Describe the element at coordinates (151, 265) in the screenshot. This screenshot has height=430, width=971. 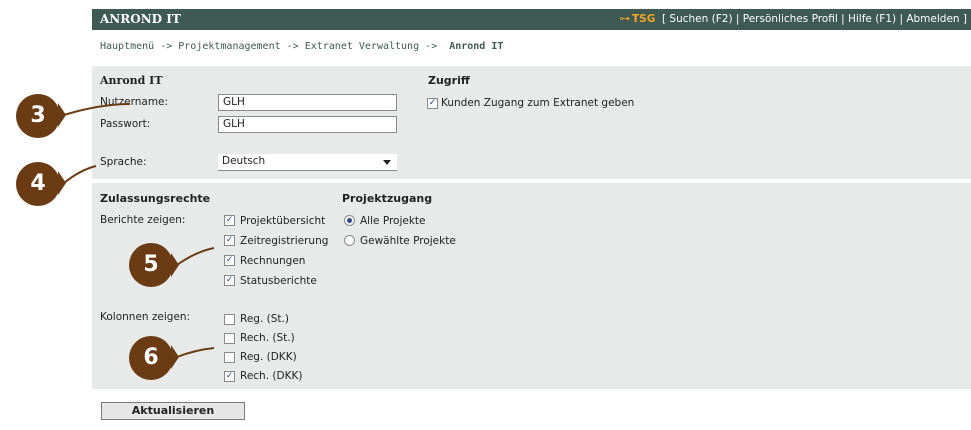
I see `callout-badge: 5` at that location.